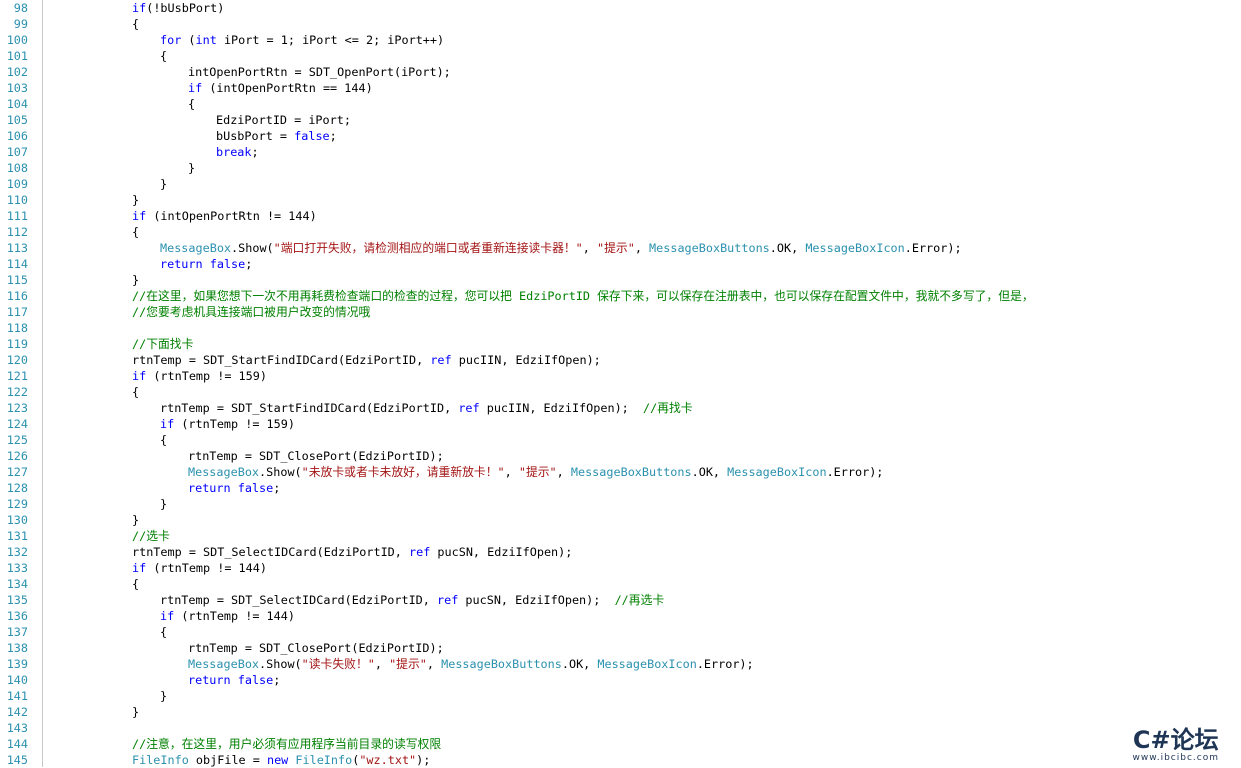 The height and width of the screenshot is (768, 1241). What do you see at coordinates (17, 152) in the screenshot?
I see `line-number: 107` at bounding box center [17, 152].